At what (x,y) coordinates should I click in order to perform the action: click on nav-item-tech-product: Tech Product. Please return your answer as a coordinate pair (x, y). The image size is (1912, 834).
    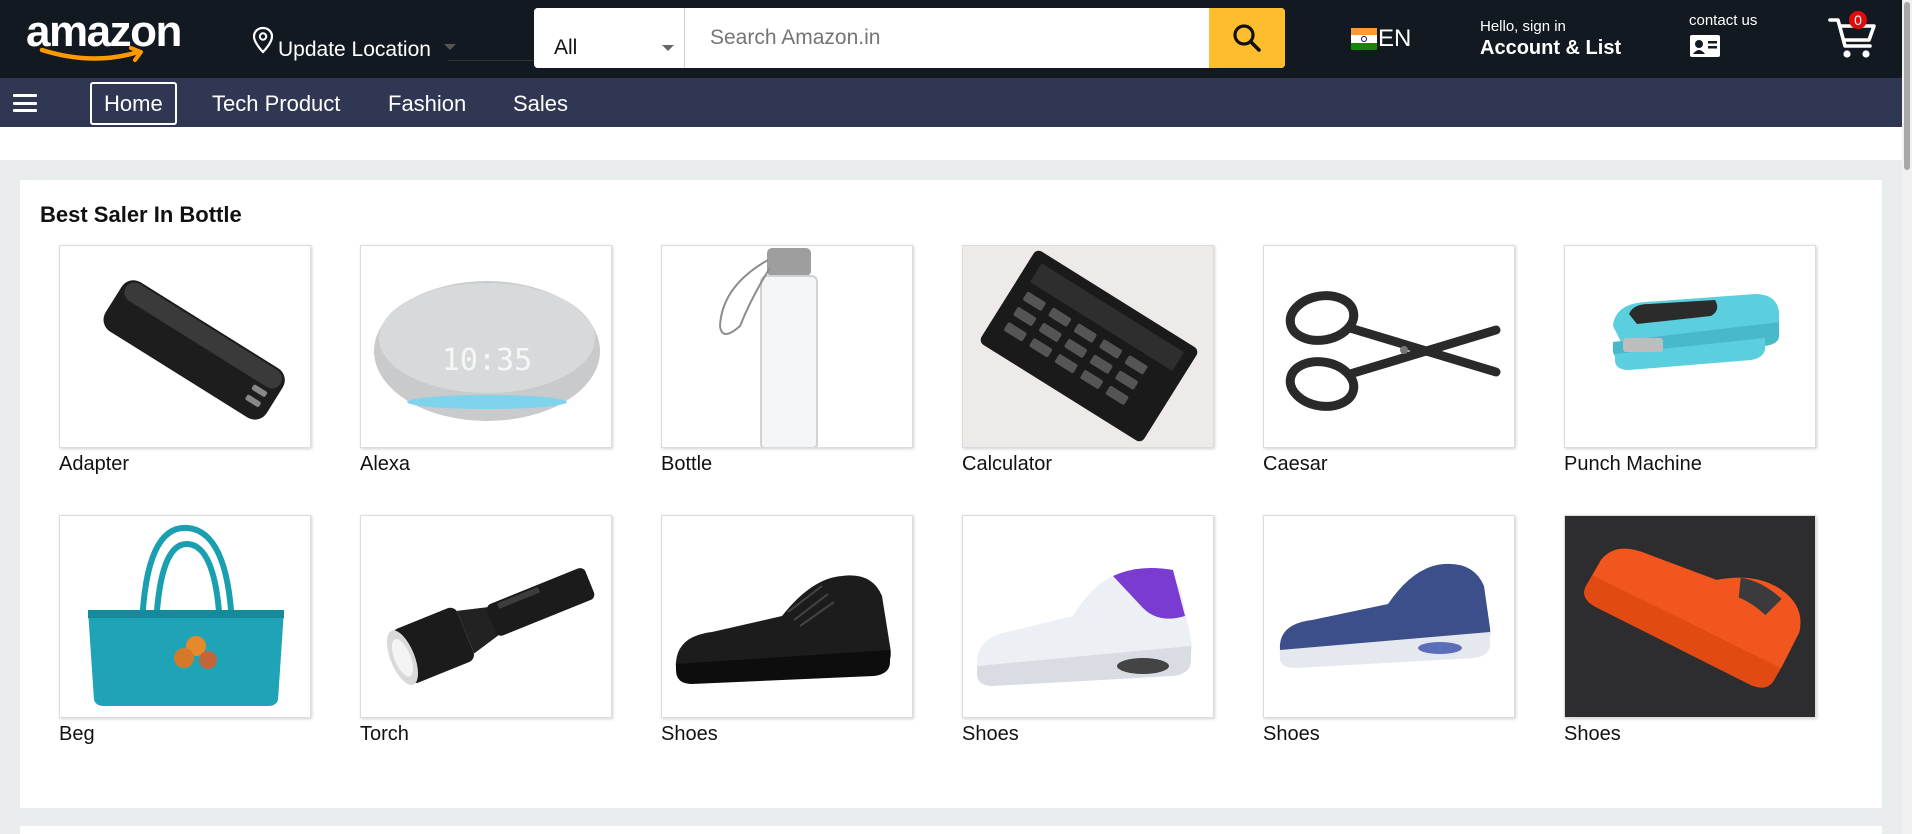
    Looking at the image, I should click on (276, 103).